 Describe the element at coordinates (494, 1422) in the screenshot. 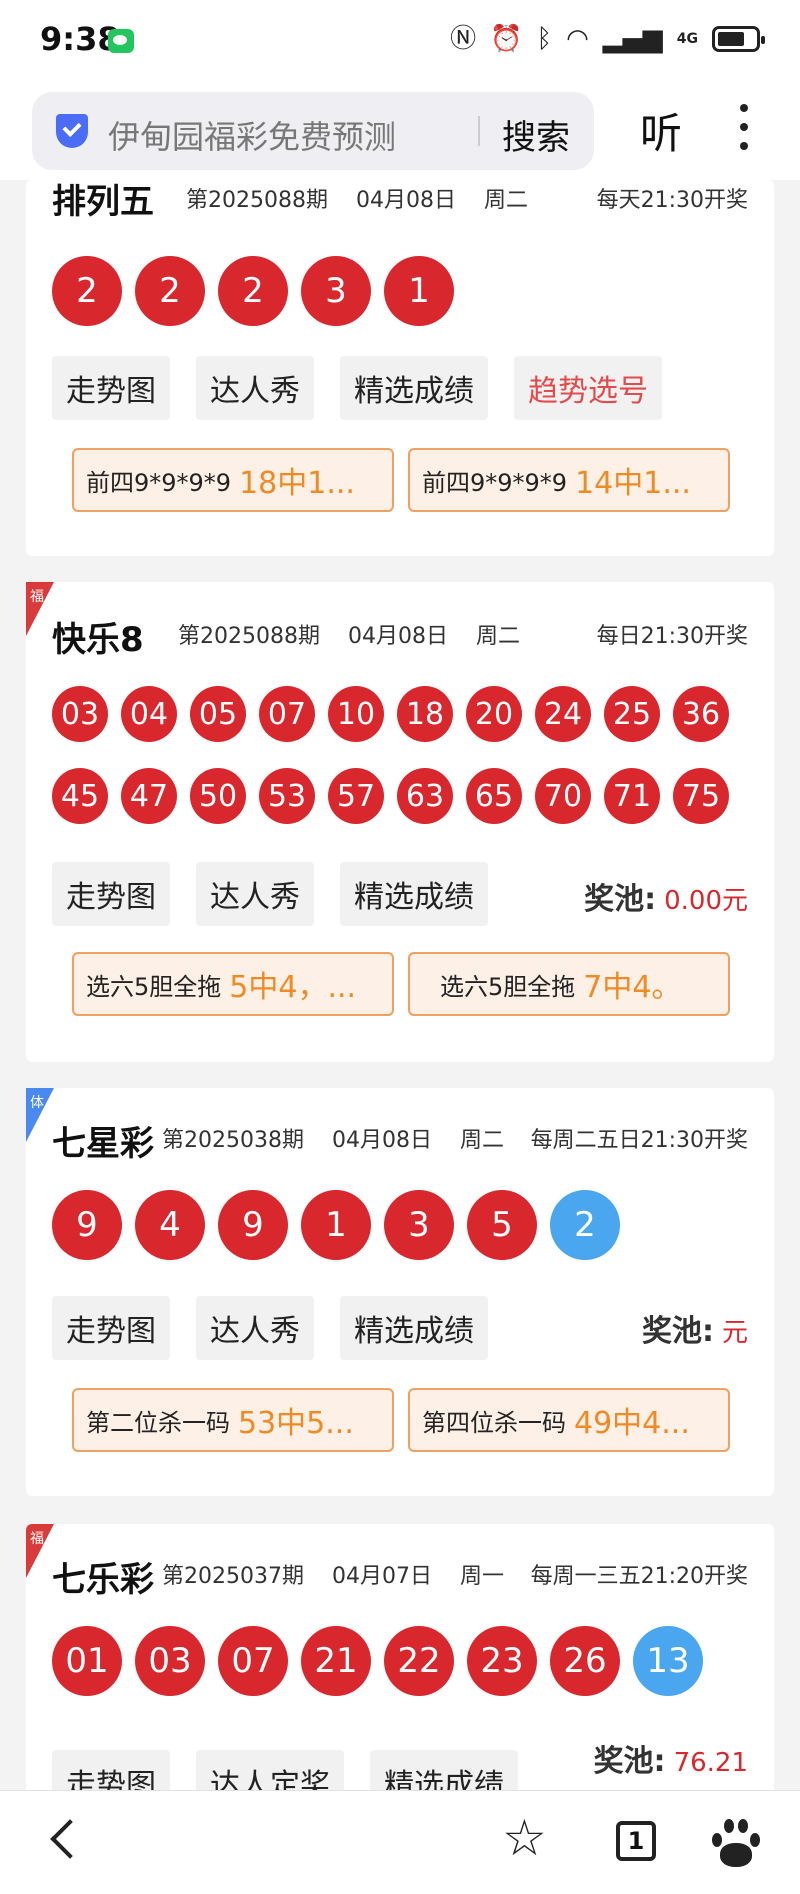

I see `tip-label: 第四位杀一码` at that location.